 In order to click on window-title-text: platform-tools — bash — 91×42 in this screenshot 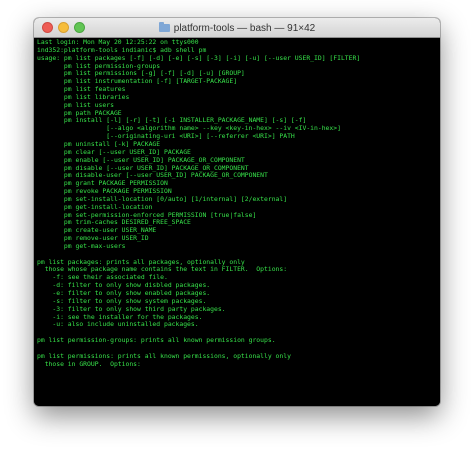, I will do `click(244, 28)`.